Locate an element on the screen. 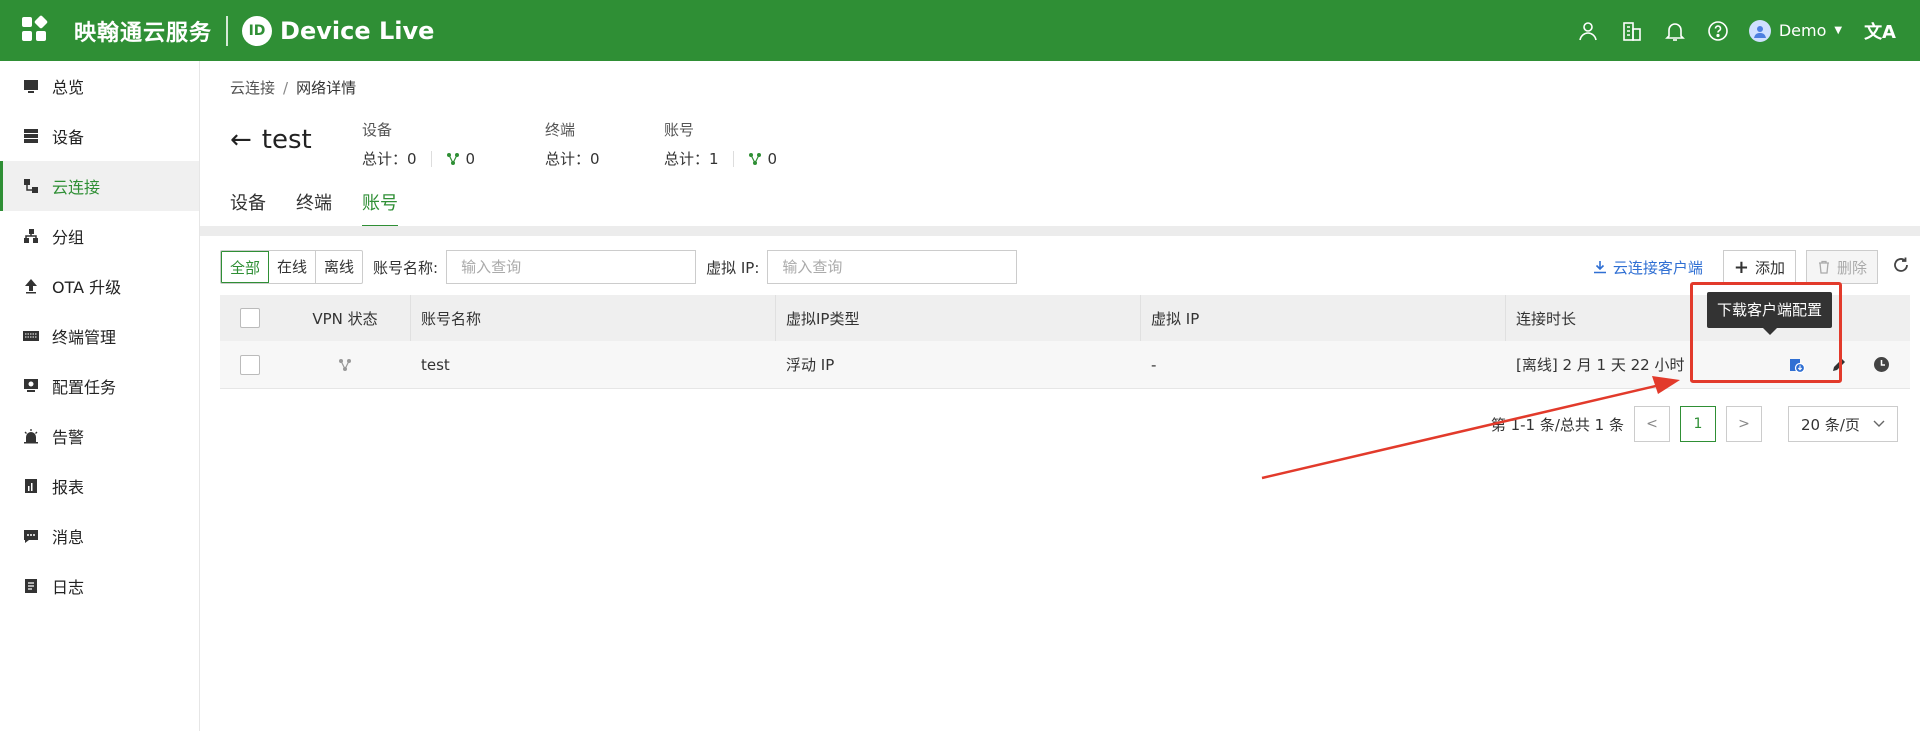 This screenshot has height=731, width=1920. table-row: test 浮动 IP - [离线] 2 月 1 天 22 小时 is located at coordinates (1065, 365).